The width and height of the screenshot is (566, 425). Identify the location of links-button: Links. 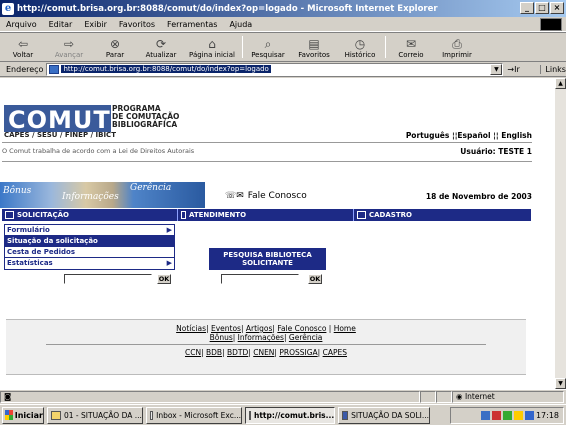
(553, 69).